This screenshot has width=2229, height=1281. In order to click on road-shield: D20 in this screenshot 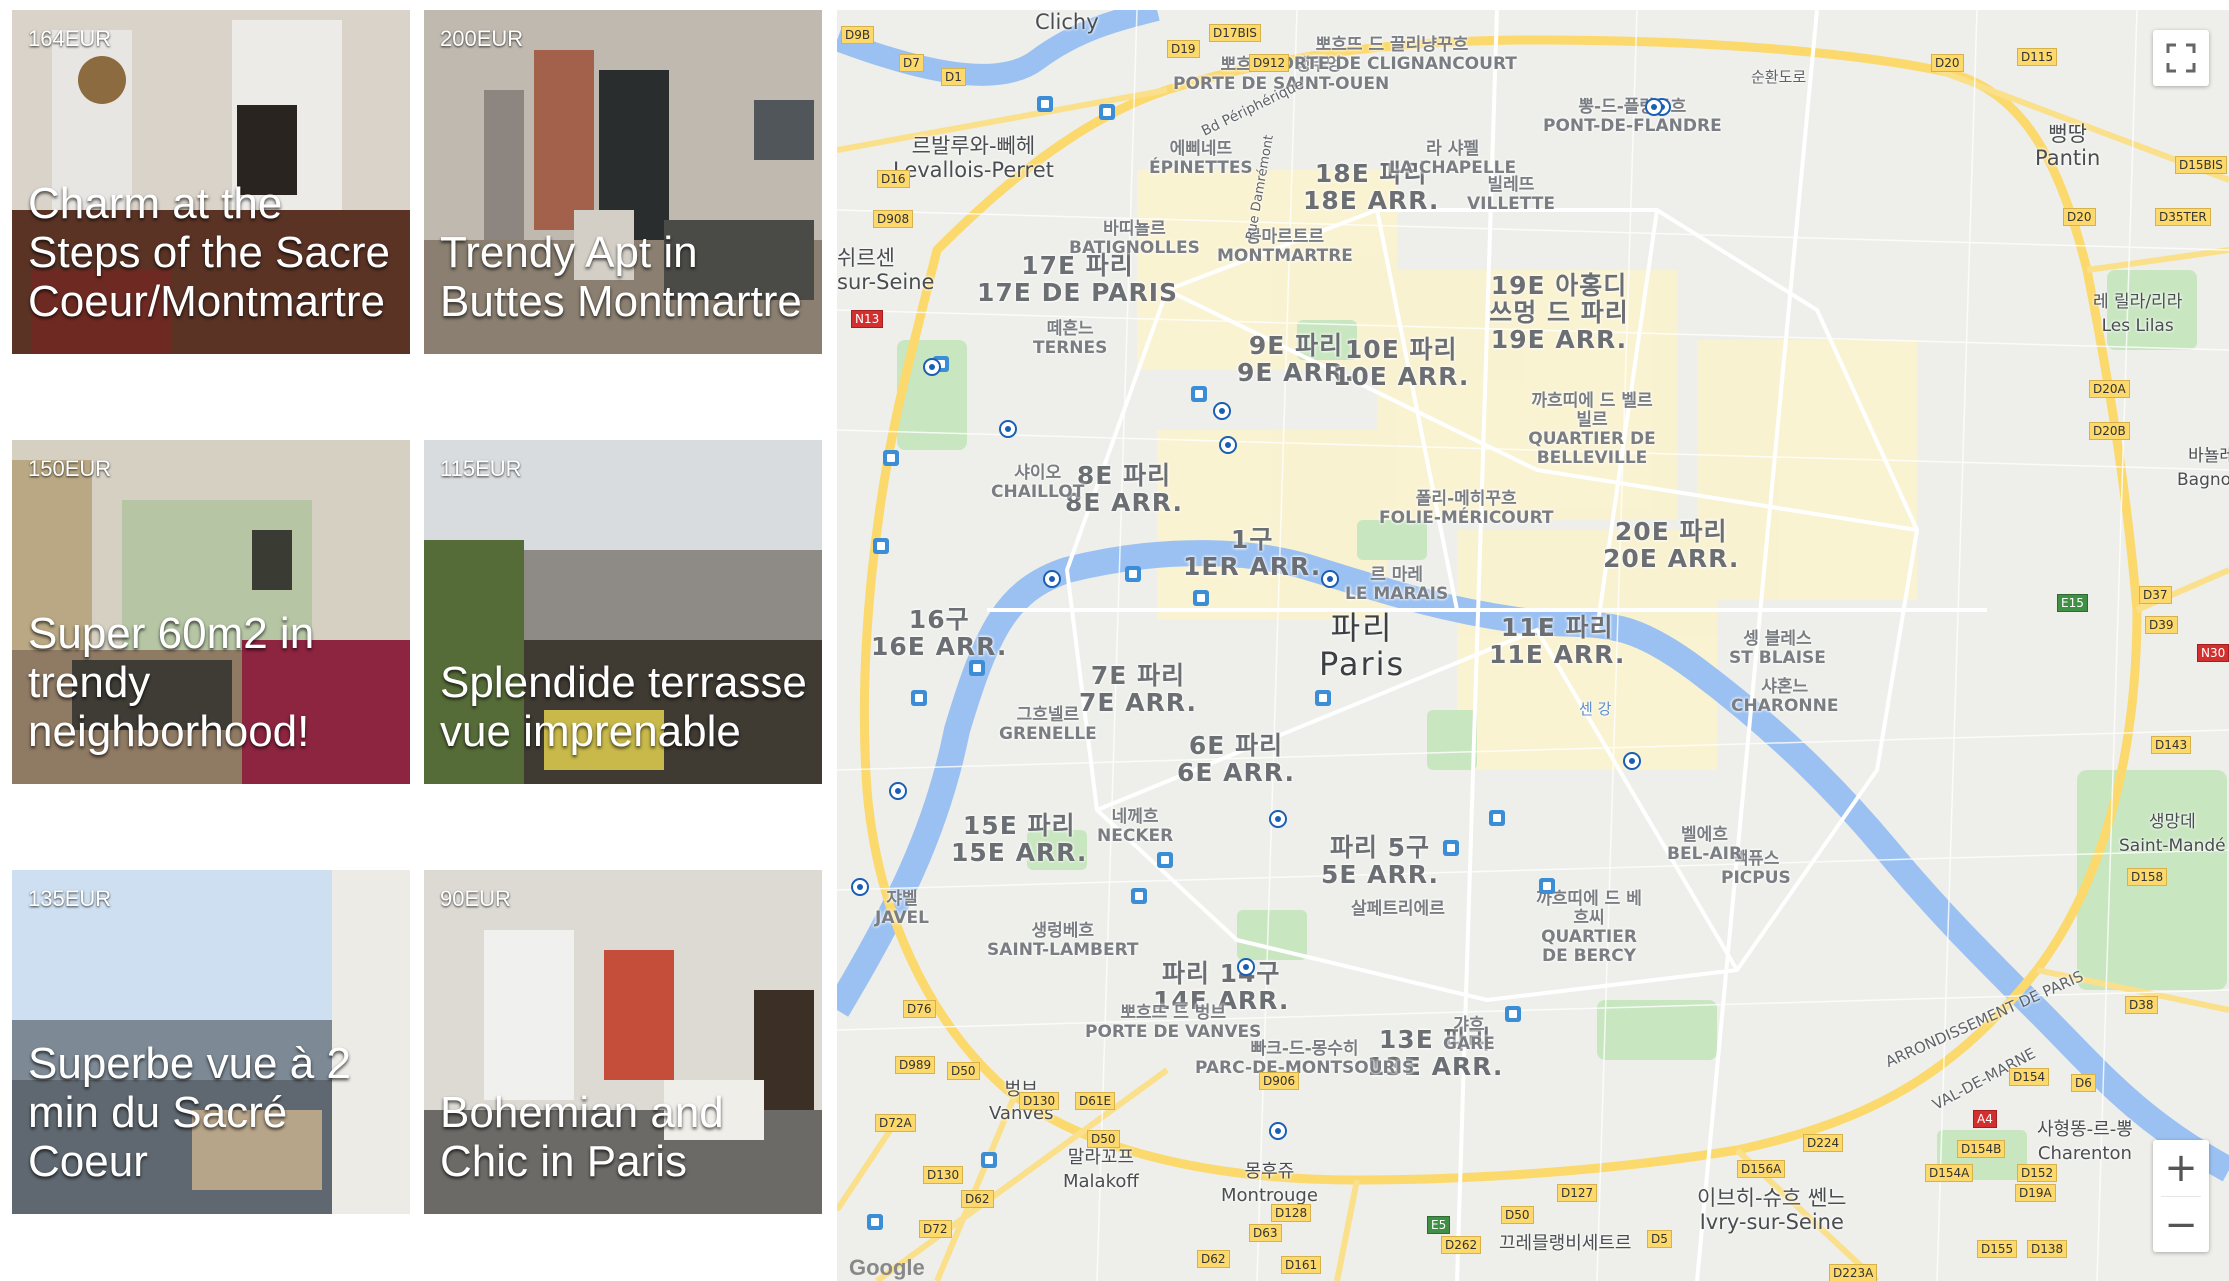, I will do `click(1947, 63)`.